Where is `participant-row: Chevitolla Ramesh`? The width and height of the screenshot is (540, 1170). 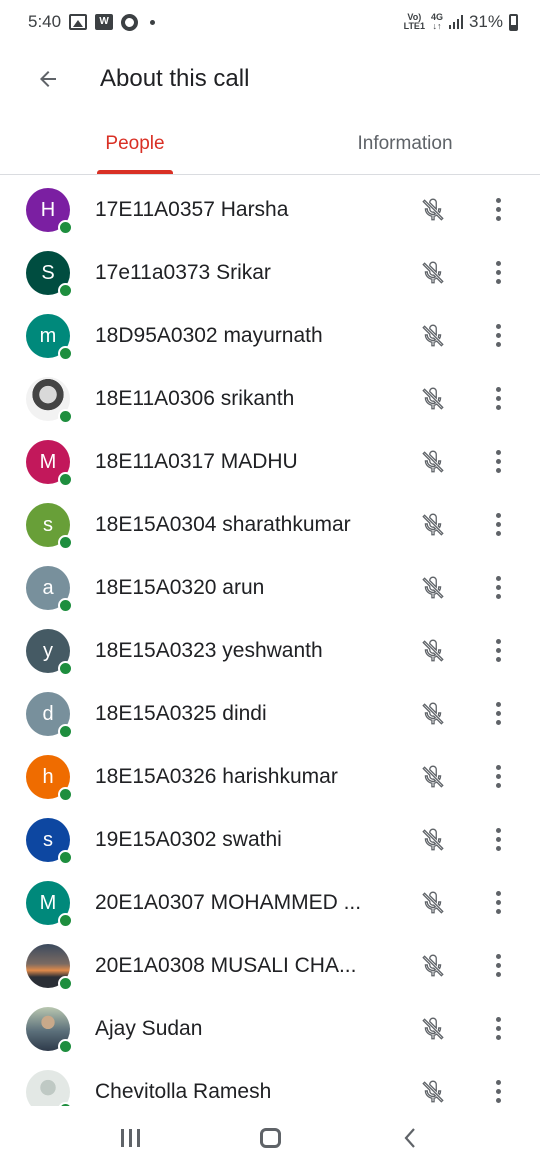
participant-row: Chevitolla Ramesh is located at coordinates (270, 1083).